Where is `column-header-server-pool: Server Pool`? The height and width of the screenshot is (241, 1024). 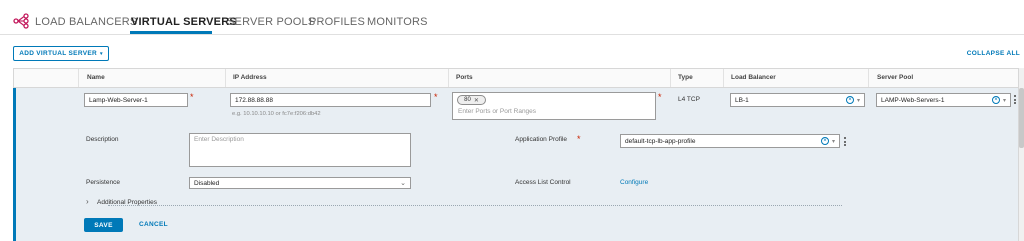 column-header-server-pool: Server Pool is located at coordinates (895, 77).